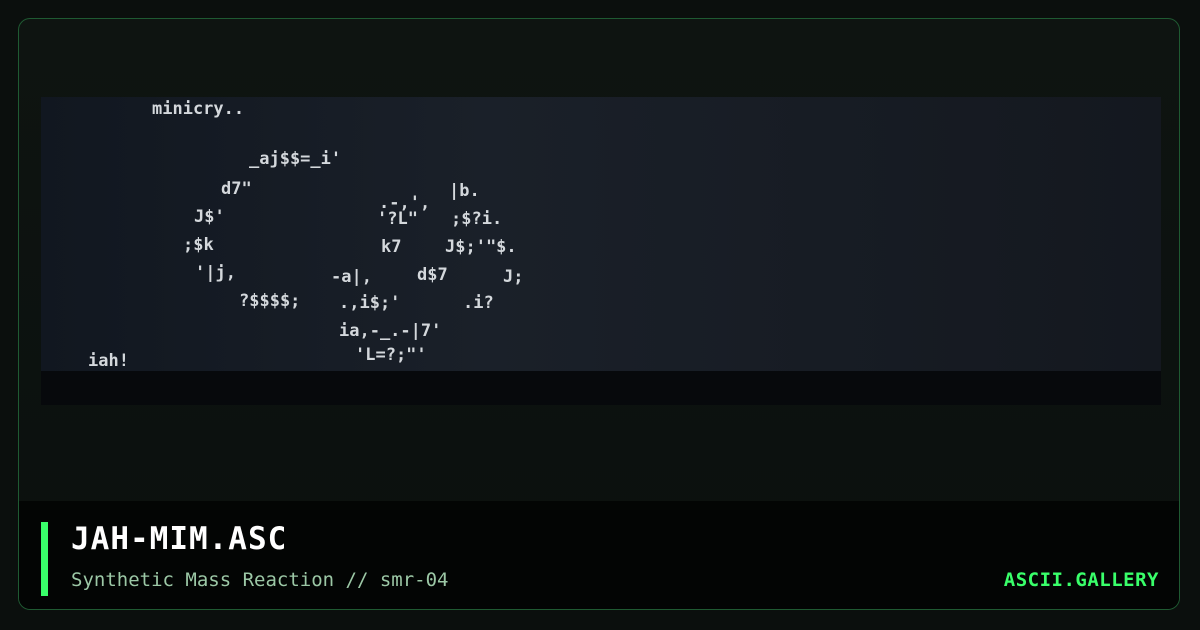 The height and width of the screenshot is (630, 1200). What do you see at coordinates (179, 539) in the screenshot?
I see `artwork-title: JAH-MIM.ASC` at bounding box center [179, 539].